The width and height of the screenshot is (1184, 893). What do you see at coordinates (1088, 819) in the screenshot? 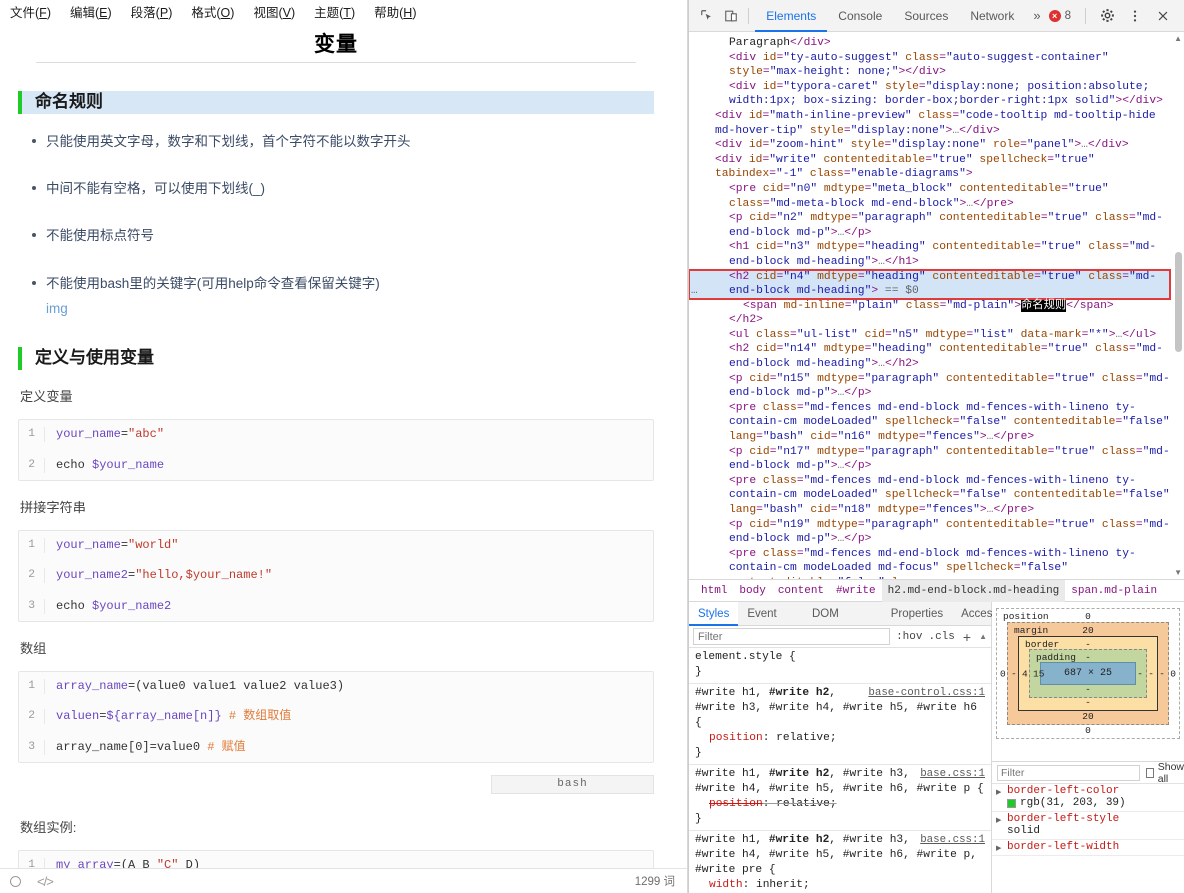
I see `computed-property-name: border-left-style` at bounding box center [1088, 819].